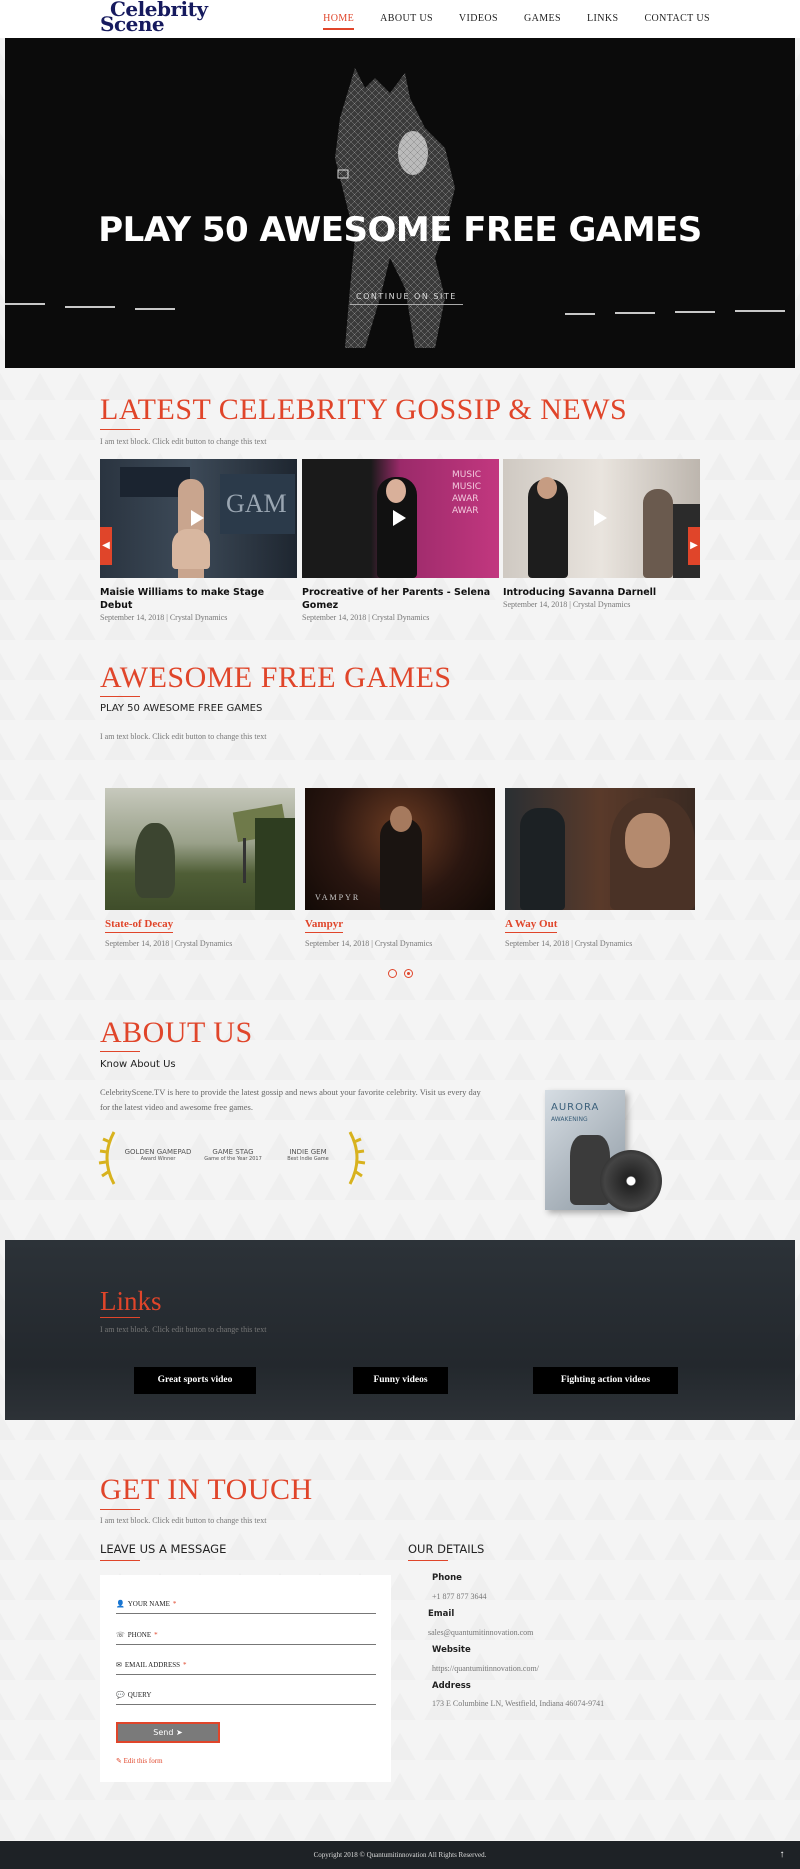 This screenshot has width=800, height=1869. I want to click on award-sub: Game of the Year 2017, so click(233, 1159).